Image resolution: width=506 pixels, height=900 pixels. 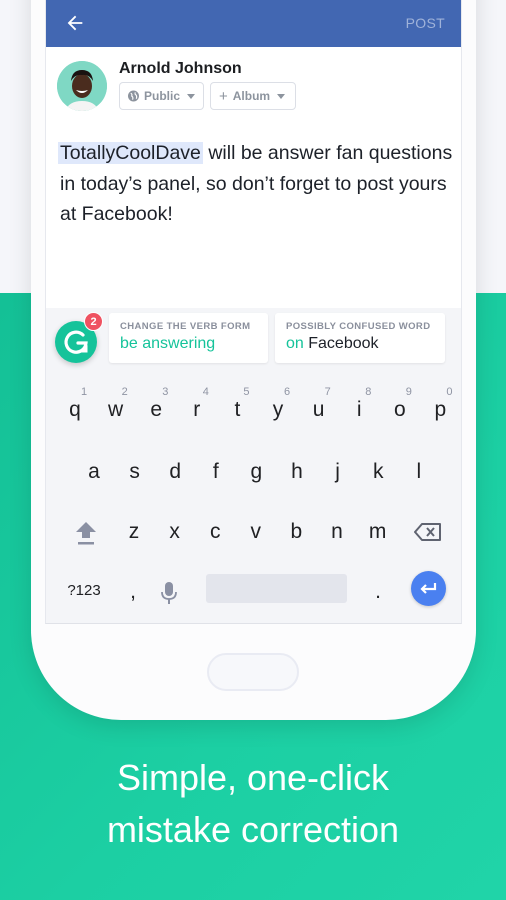 I want to click on key-h: h, so click(x=297, y=473).